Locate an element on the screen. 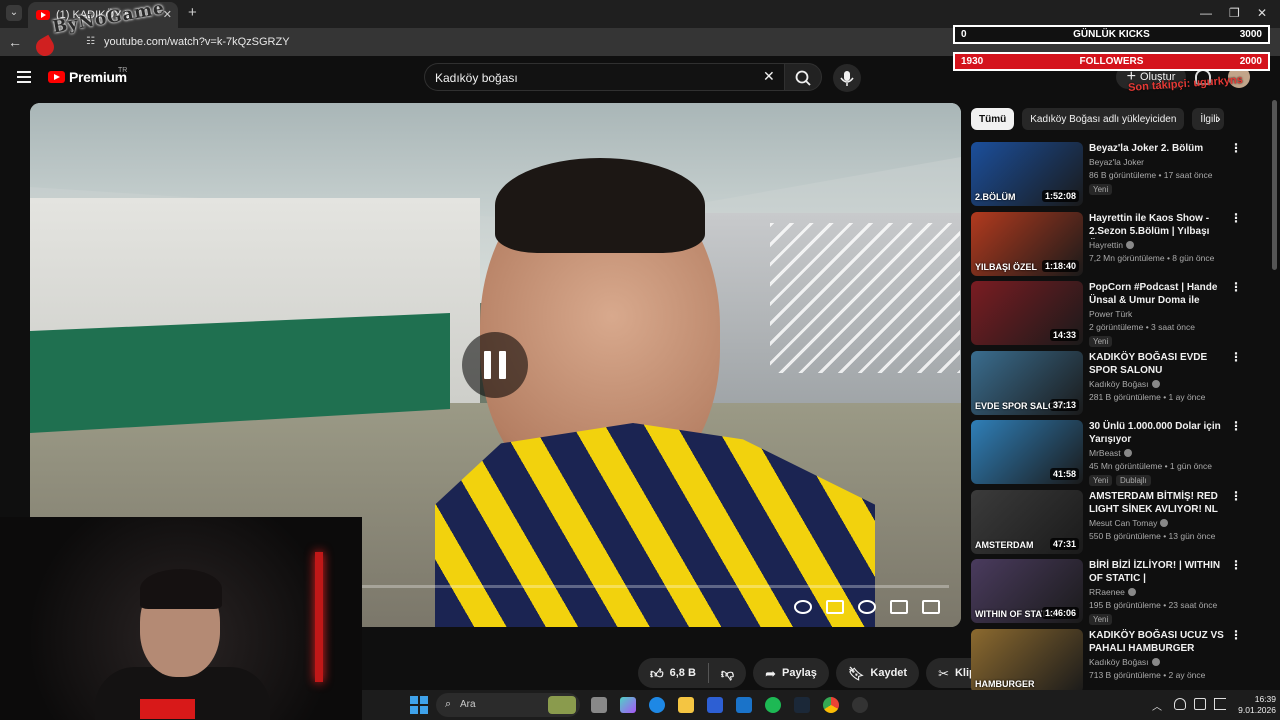 This screenshot has height=720, width=1280. video-title: Beyaz'la Joker 2. Bölüm is located at coordinates (1158, 148).